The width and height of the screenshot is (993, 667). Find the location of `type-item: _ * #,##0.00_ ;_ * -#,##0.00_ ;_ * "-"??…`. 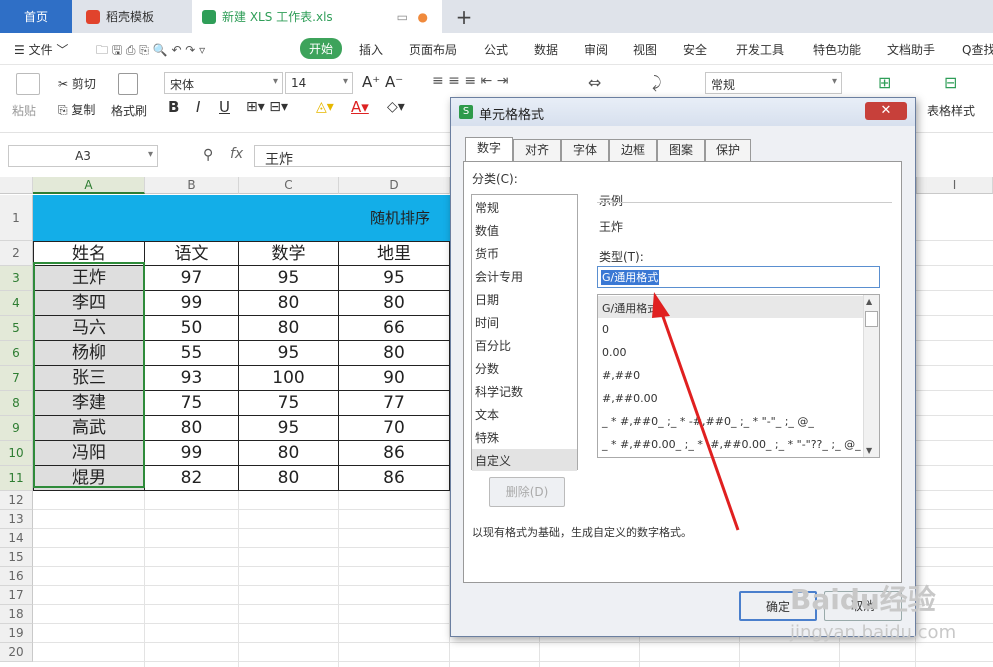

type-item: _ * #,##0.00_ ;_ * -#,##0.00_ ;_ * "-"??… is located at coordinates (731, 445).